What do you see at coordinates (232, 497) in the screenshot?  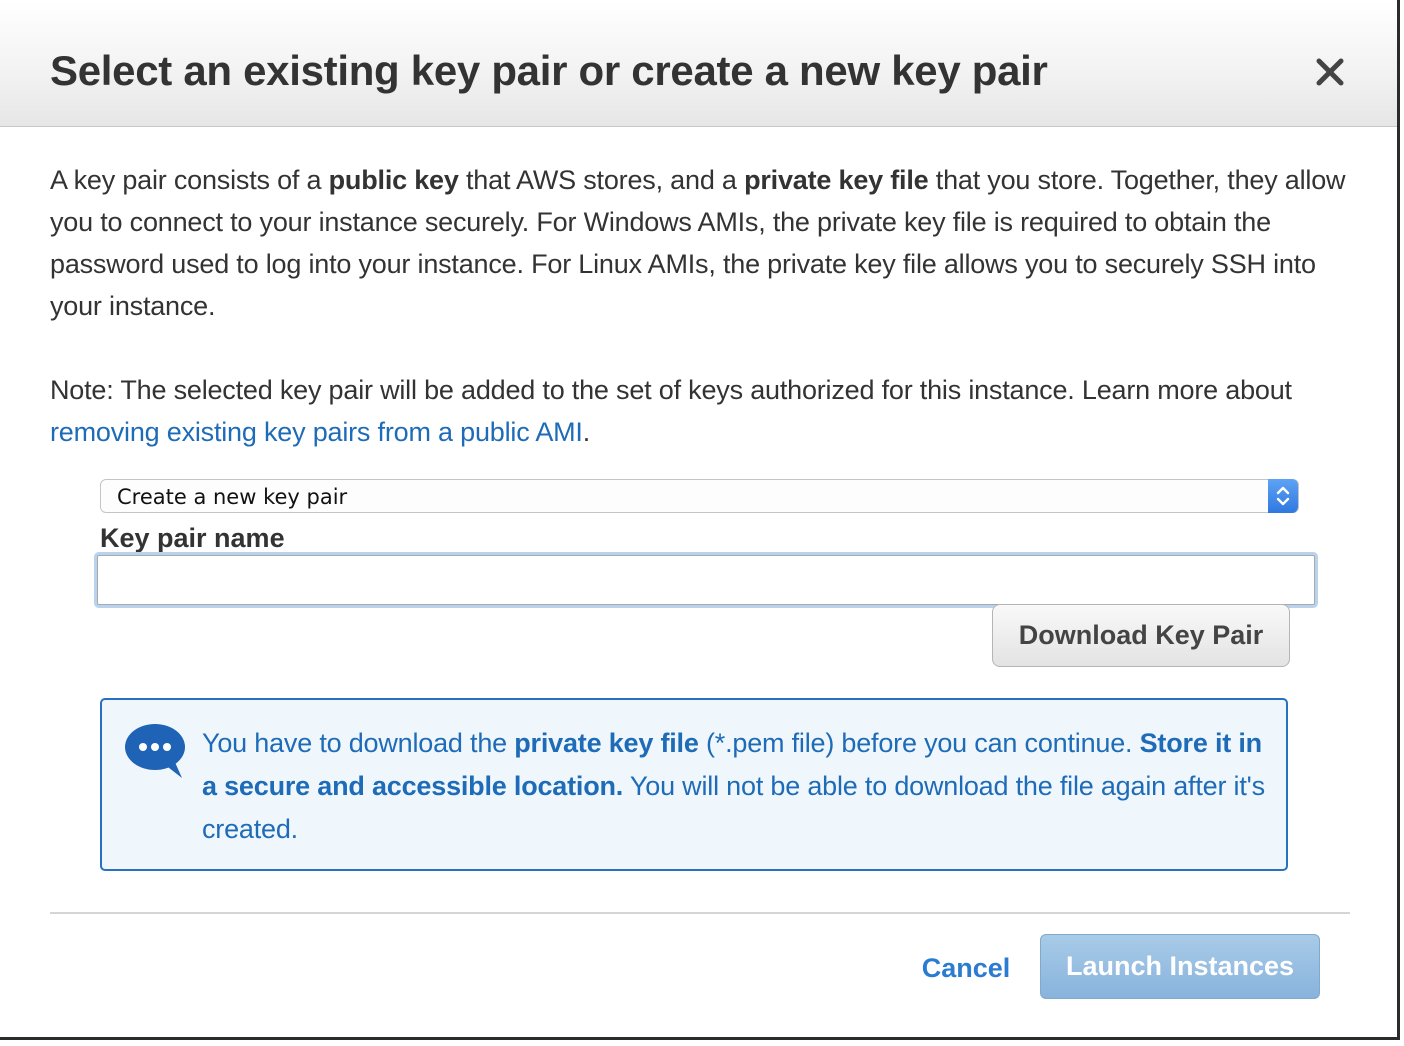 I see `key-pair-select-value: Create a new key pair` at bounding box center [232, 497].